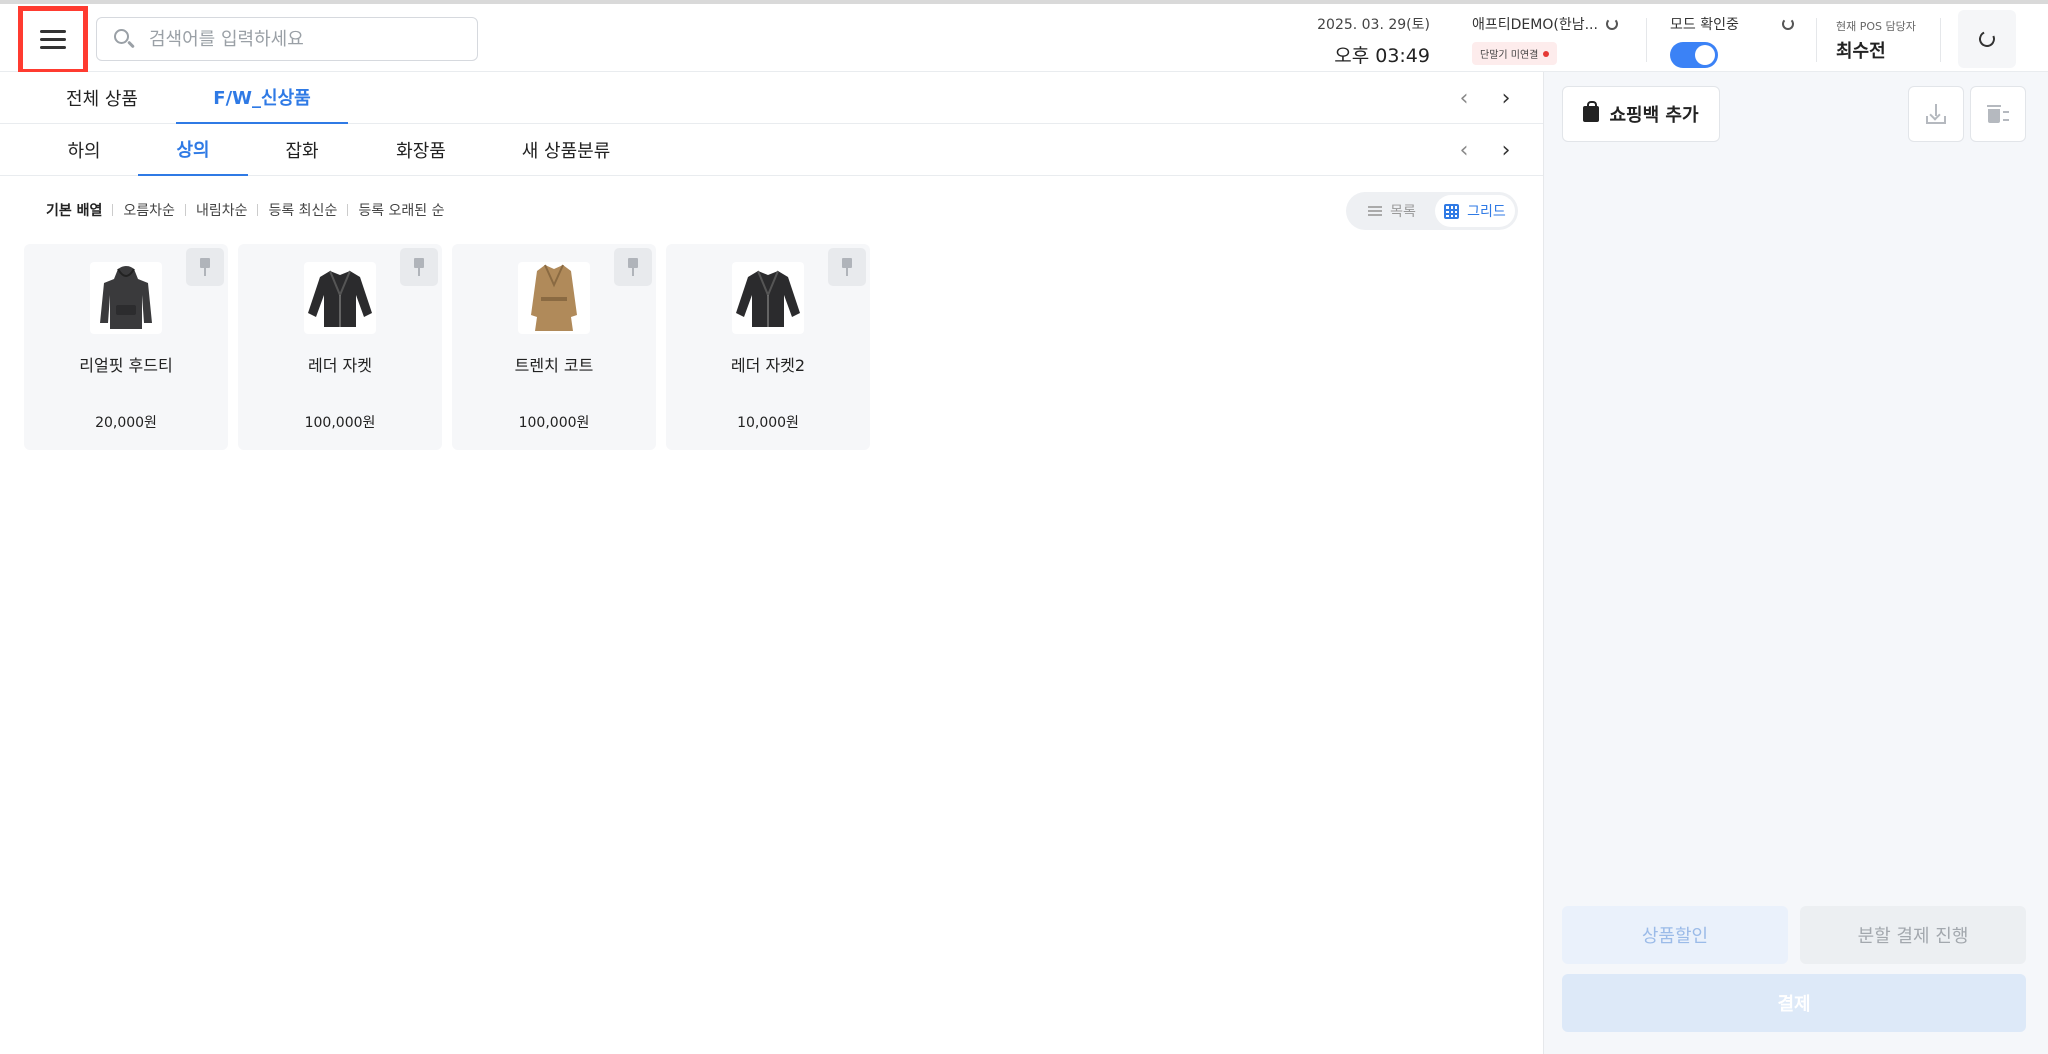 The width and height of the screenshot is (2048, 1054). I want to click on list-view-label: 목록, so click(1403, 212).